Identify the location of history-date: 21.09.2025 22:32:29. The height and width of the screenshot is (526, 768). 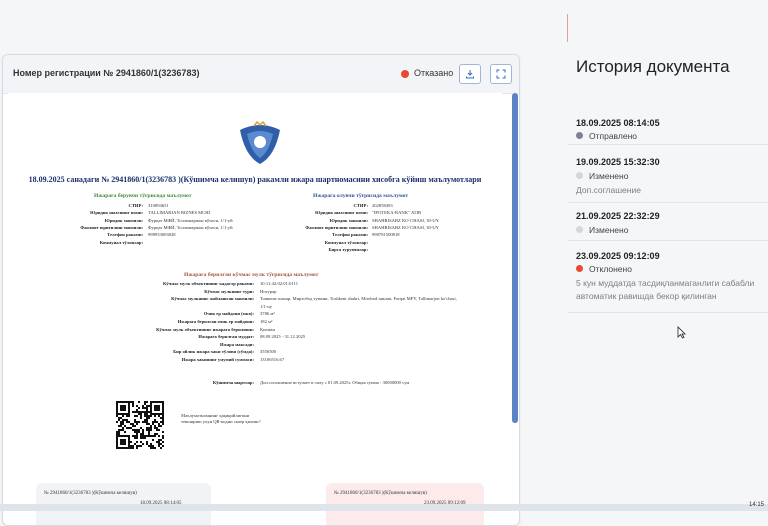
(618, 216).